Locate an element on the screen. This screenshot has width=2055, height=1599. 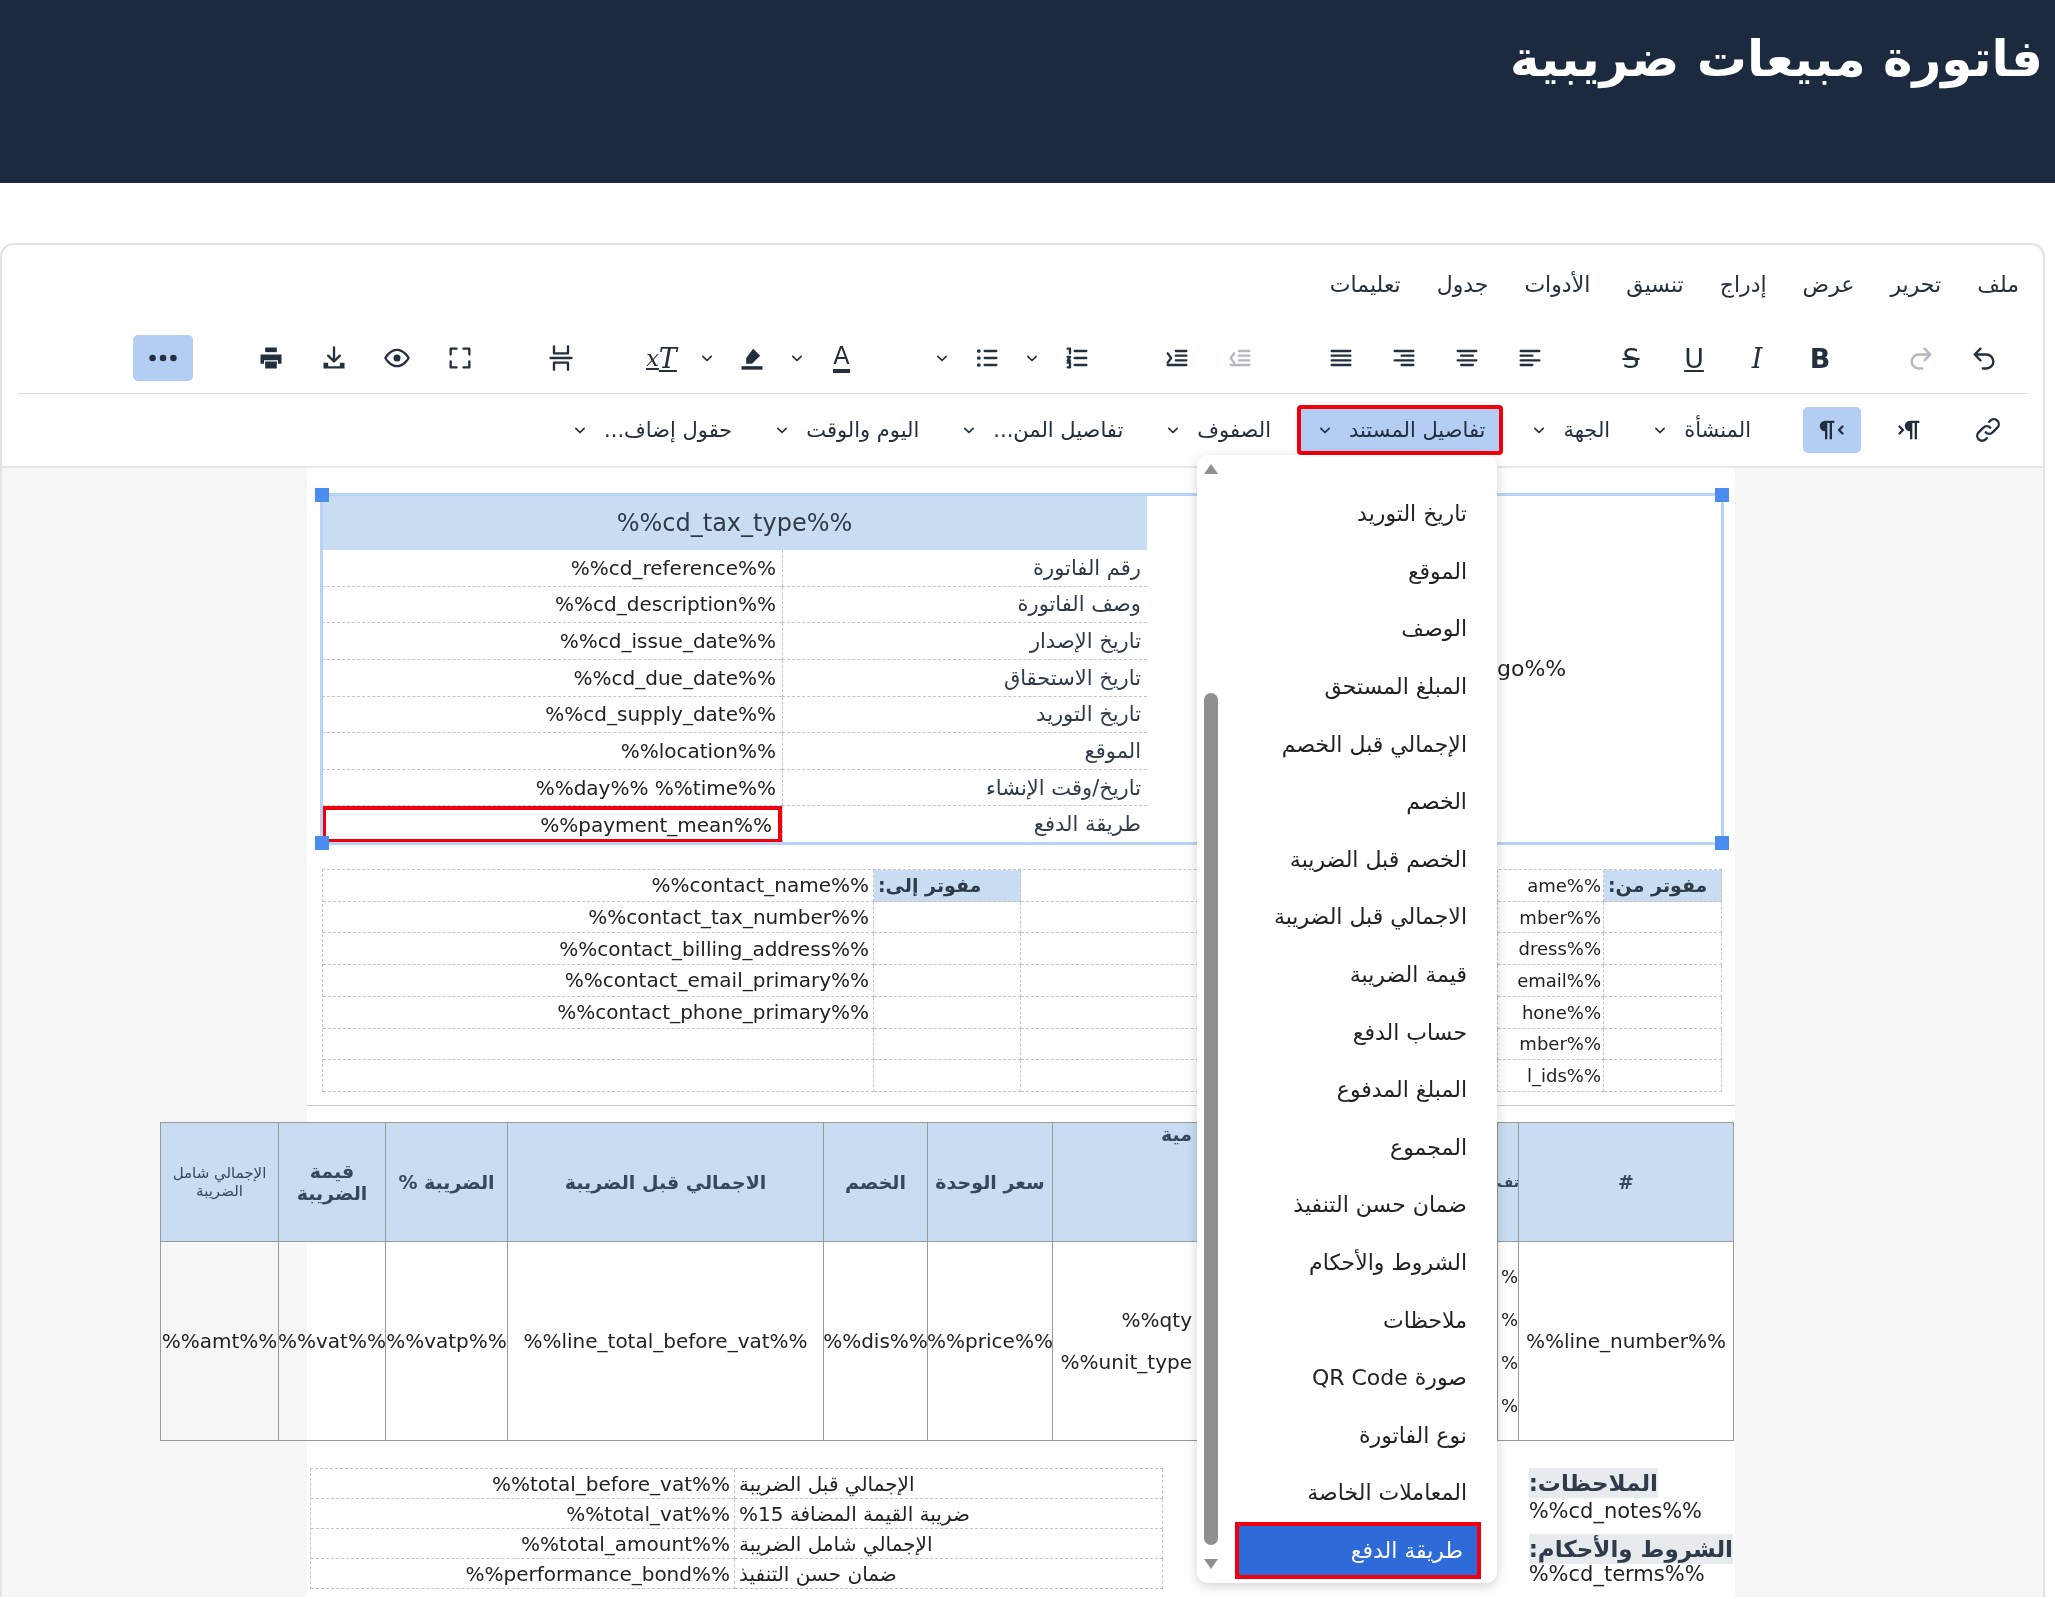
more-button is located at coordinates (163, 358).